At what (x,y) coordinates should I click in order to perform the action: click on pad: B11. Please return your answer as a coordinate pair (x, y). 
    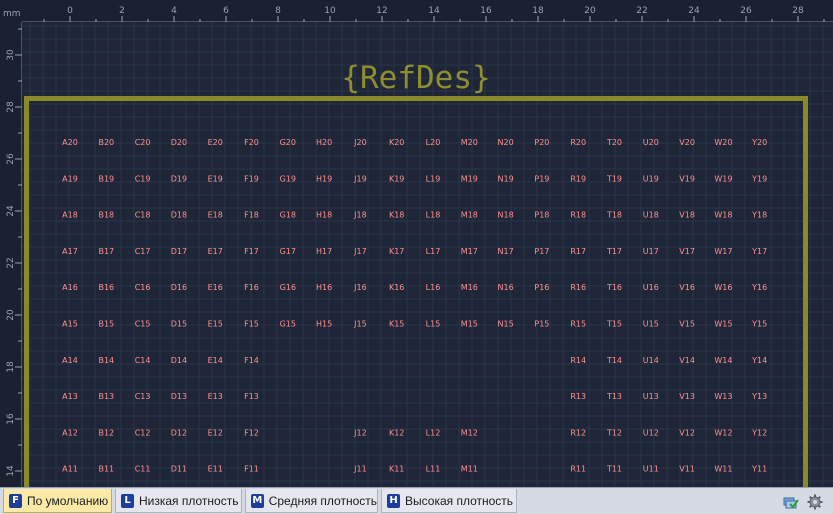
    Looking at the image, I should click on (106, 469).